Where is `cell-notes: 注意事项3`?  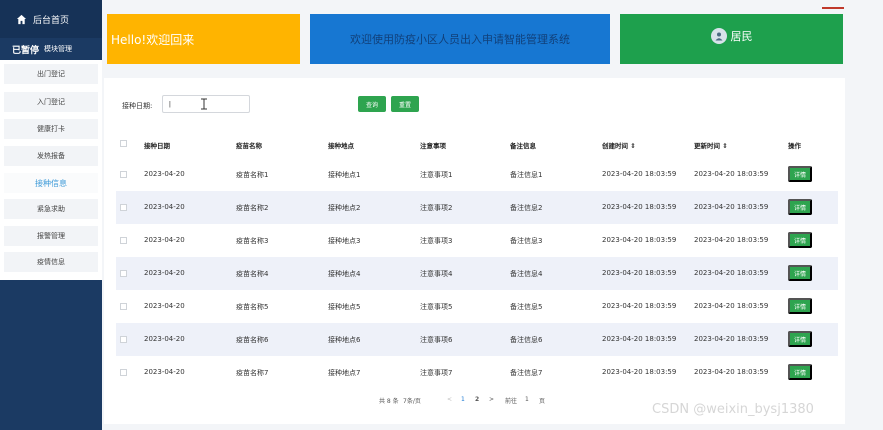 cell-notes: 注意事项3 is located at coordinates (436, 241).